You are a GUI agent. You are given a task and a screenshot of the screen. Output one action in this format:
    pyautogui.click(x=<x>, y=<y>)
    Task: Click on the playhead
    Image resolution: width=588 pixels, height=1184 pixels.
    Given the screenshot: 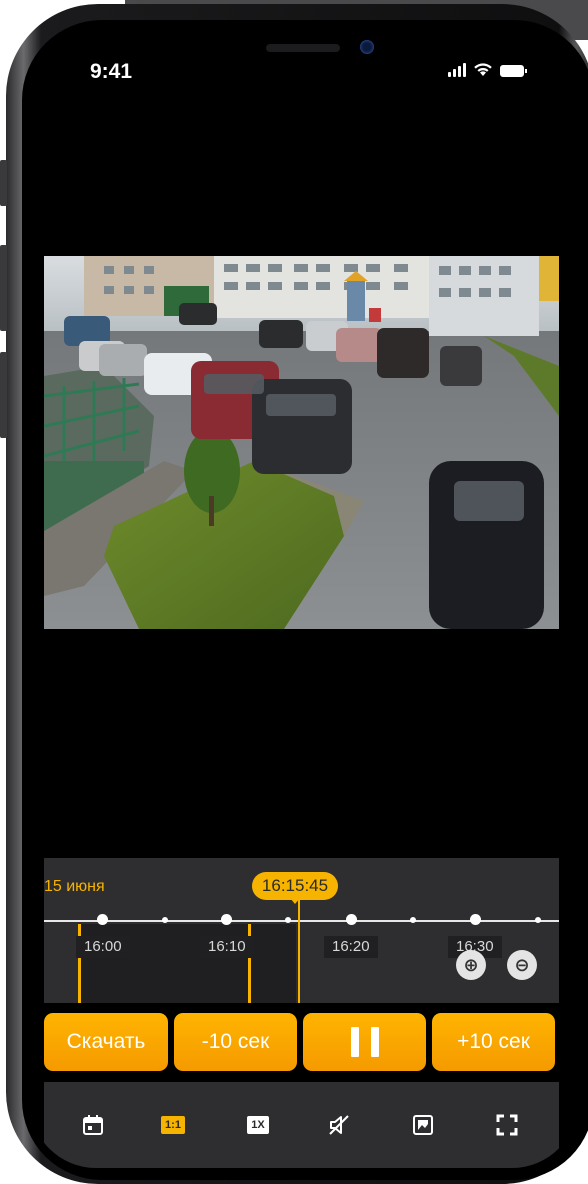 What is the action you would take?
    pyautogui.click(x=299, y=951)
    